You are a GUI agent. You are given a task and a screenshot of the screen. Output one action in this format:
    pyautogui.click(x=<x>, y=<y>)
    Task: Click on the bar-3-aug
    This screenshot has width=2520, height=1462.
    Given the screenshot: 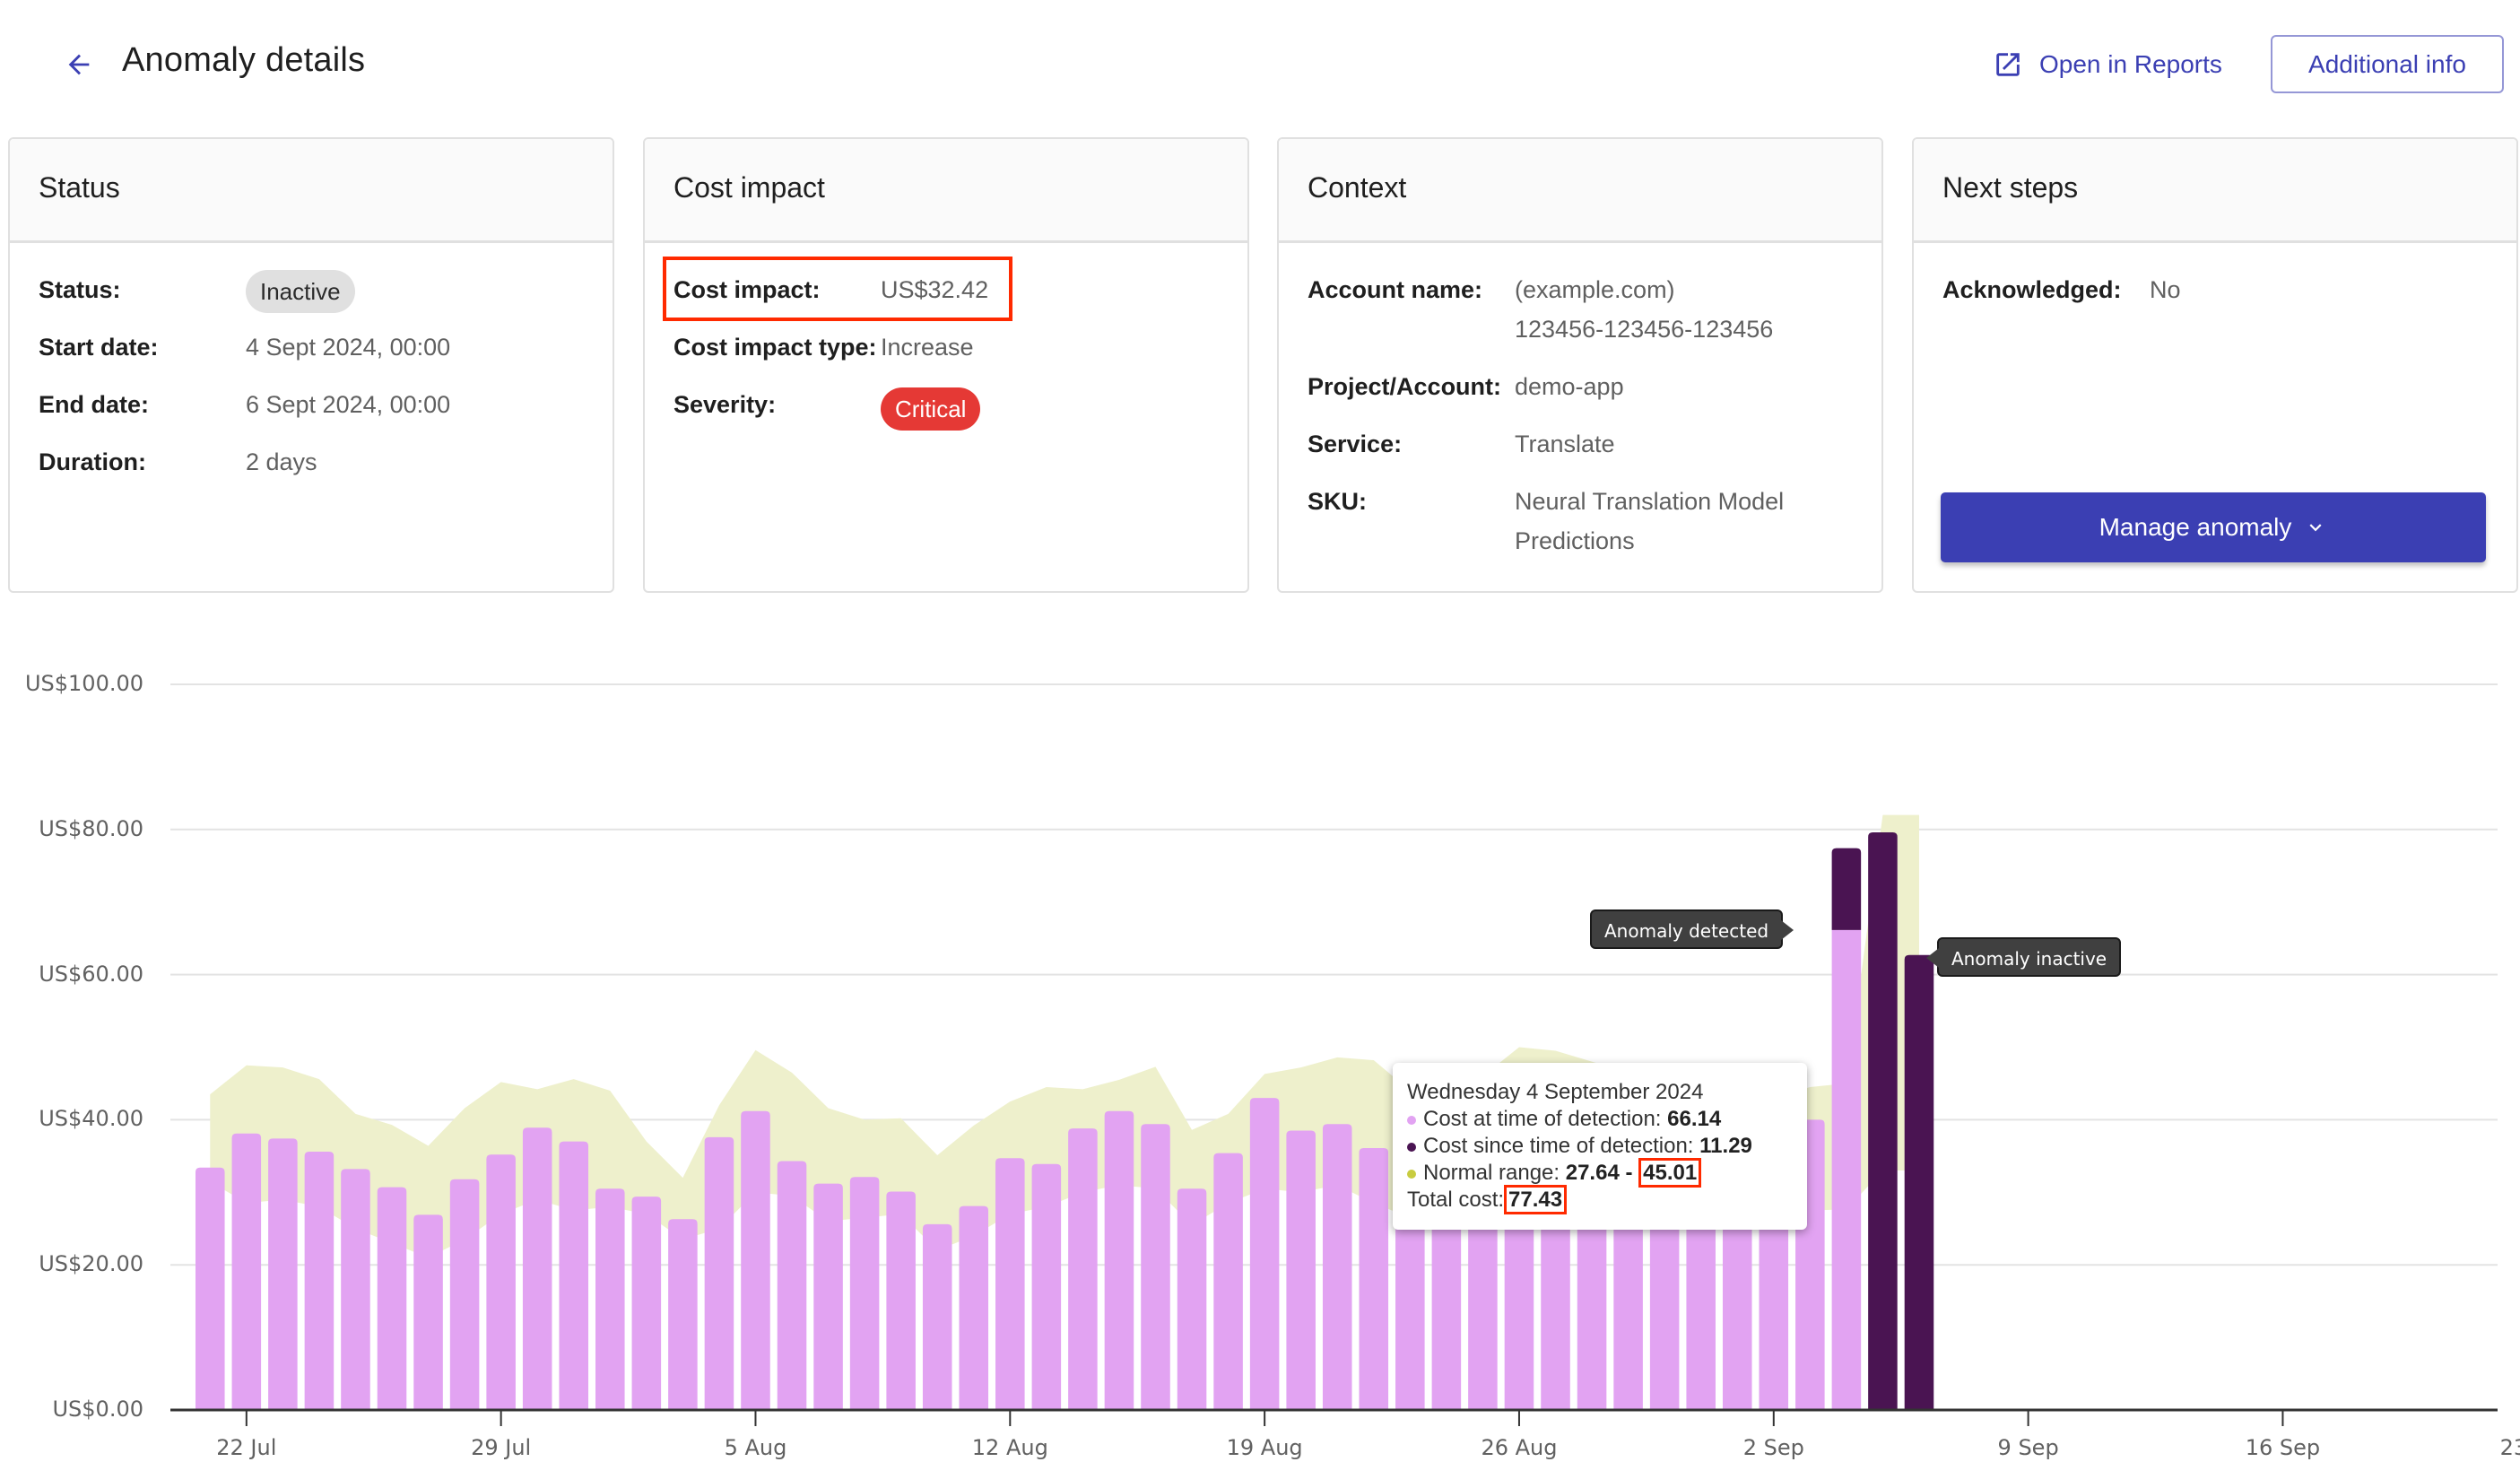 What is the action you would take?
    pyautogui.click(x=683, y=1314)
    